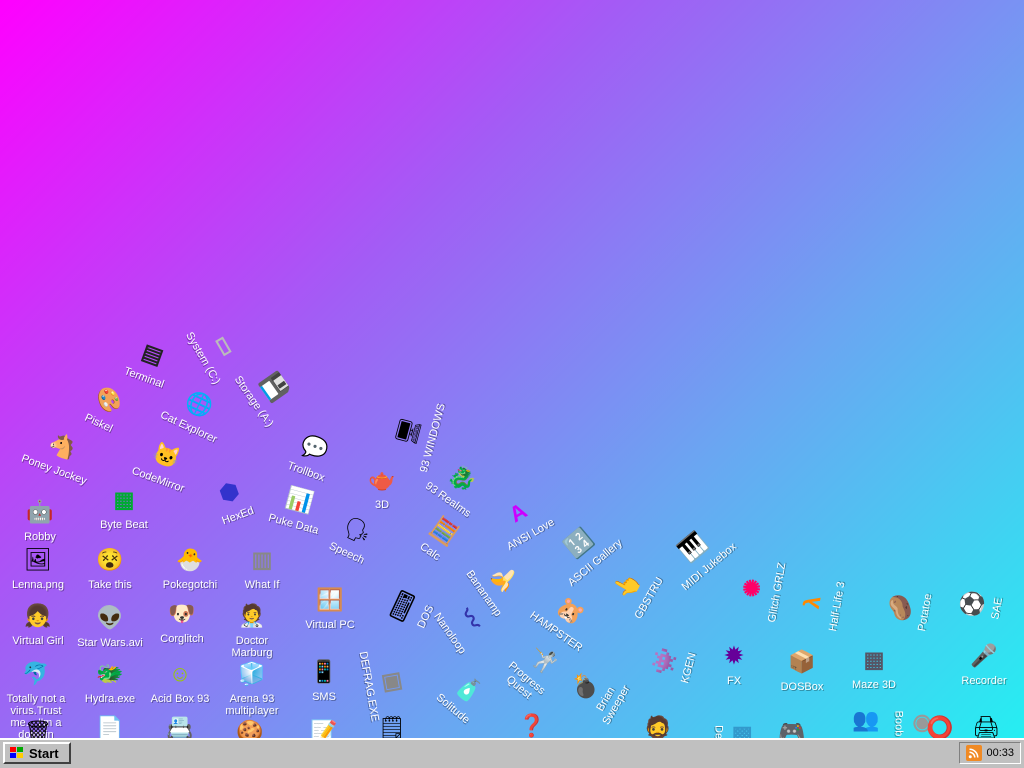 This screenshot has height=768, width=1024. What do you see at coordinates (60, 453) in the screenshot?
I see `desktop-icon: 🐴 Poney Jockey` at bounding box center [60, 453].